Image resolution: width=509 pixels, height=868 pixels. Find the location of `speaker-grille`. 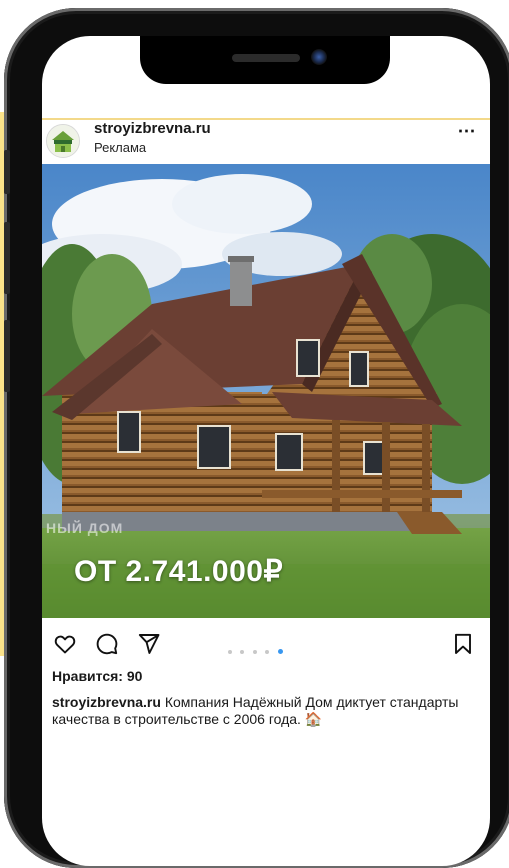

speaker-grille is located at coordinates (266, 58).